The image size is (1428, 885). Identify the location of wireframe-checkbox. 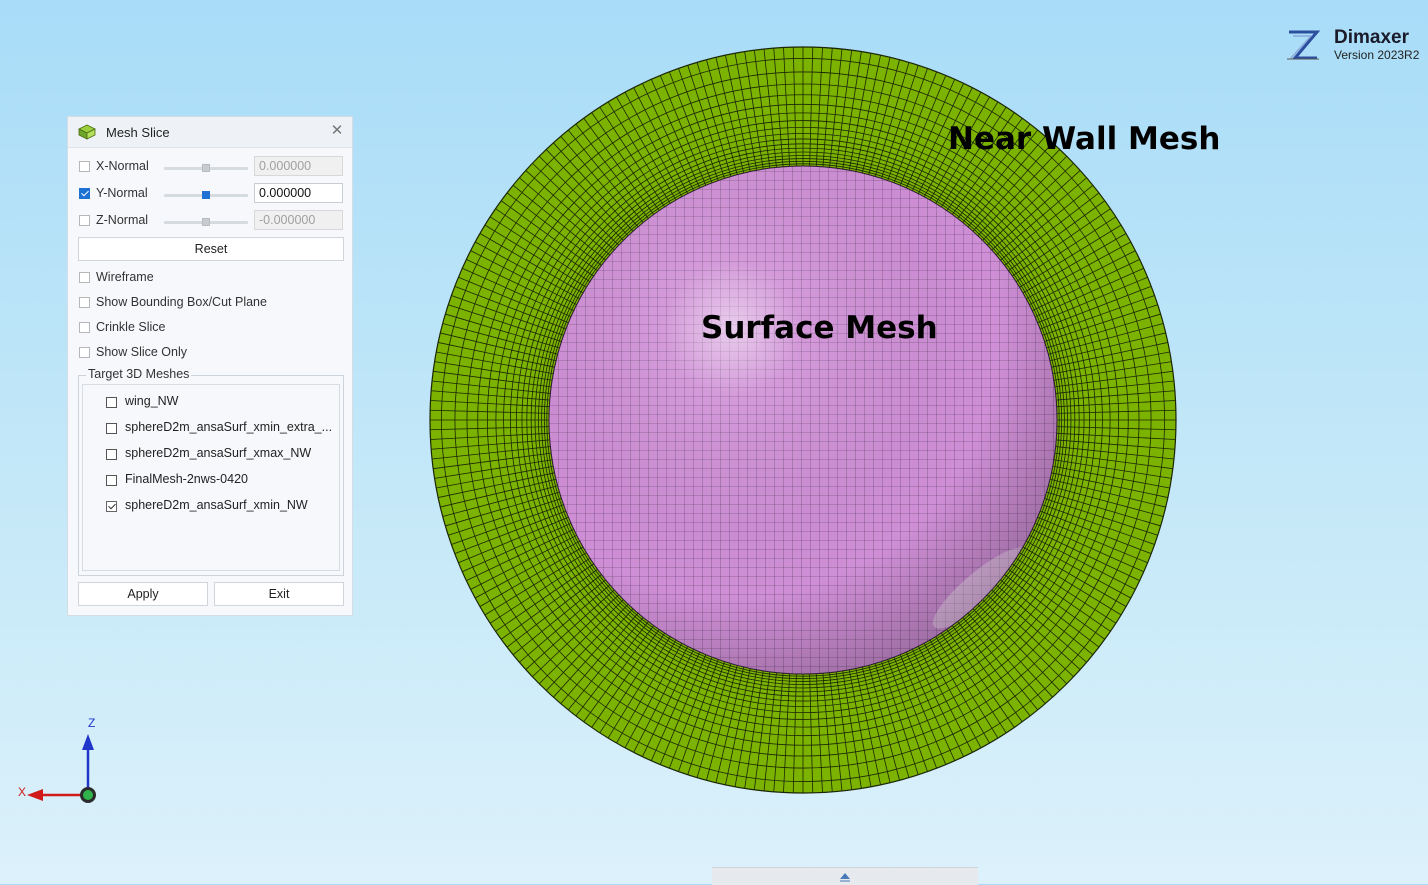
(84, 277).